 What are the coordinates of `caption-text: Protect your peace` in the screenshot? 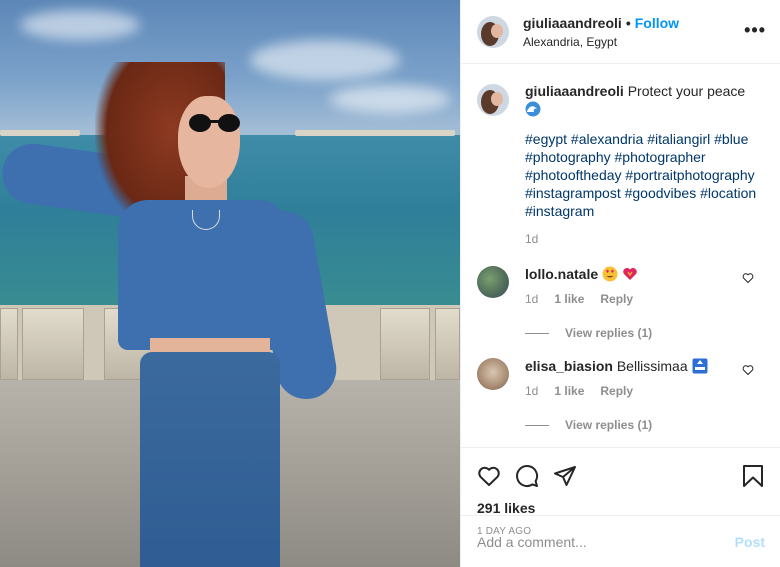 It's located at (686, 91).